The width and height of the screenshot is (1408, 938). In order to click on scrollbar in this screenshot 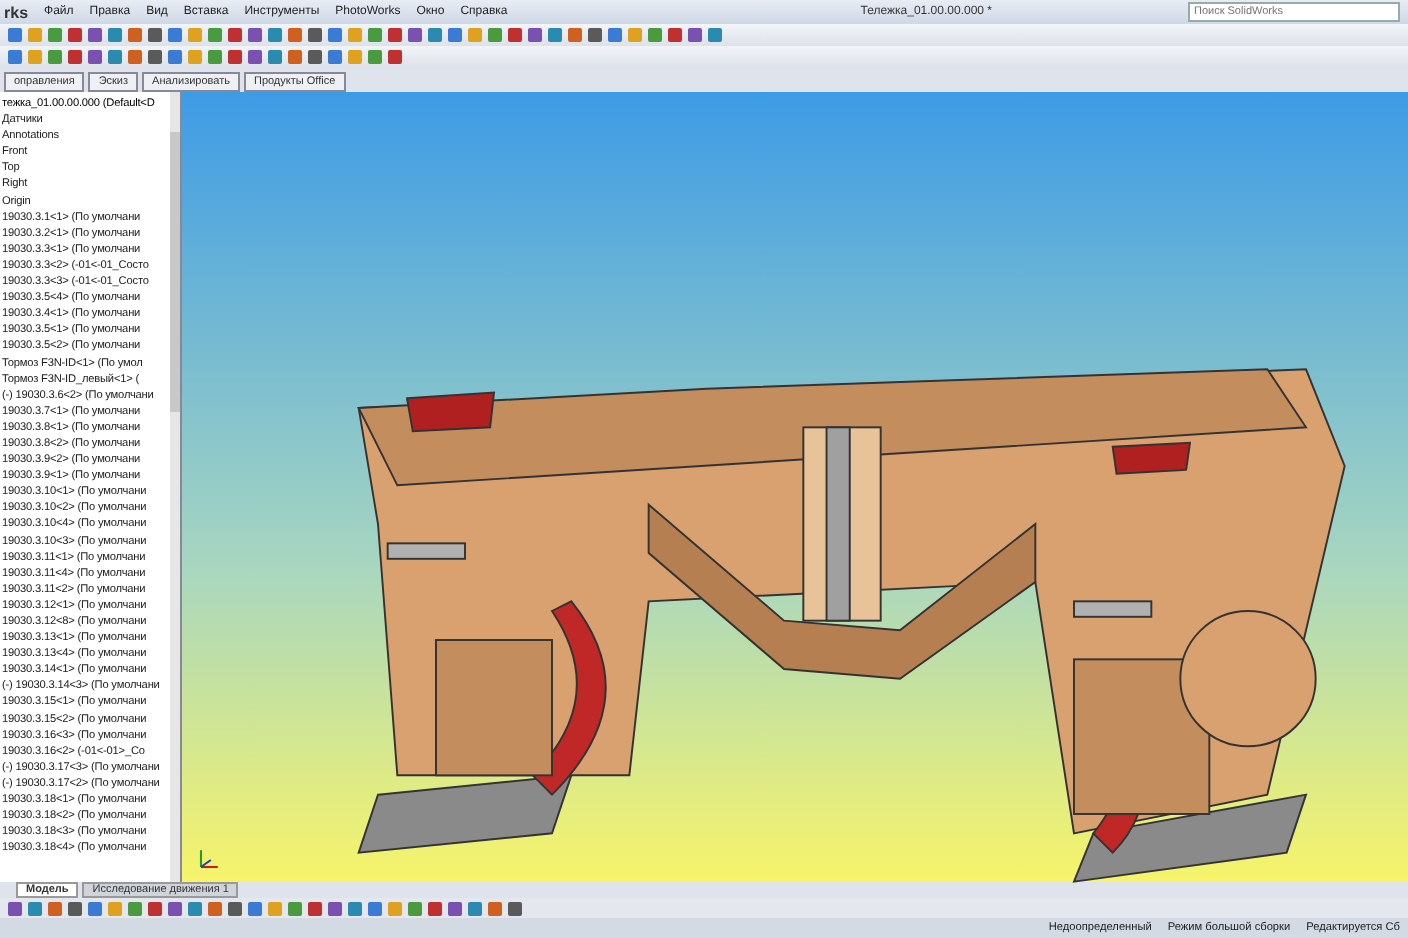, I will do `click(175, 487)`.